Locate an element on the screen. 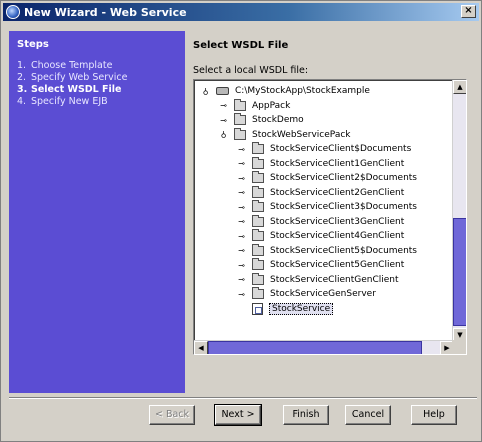  tree-node: StockService is located at coordinates (285, 309).